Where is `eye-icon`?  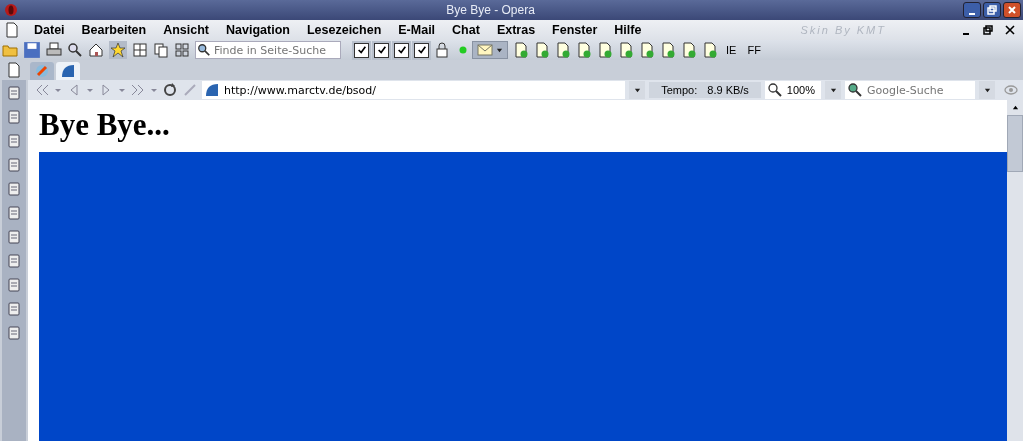
eye-icon is located at coordinates (1011, 90).